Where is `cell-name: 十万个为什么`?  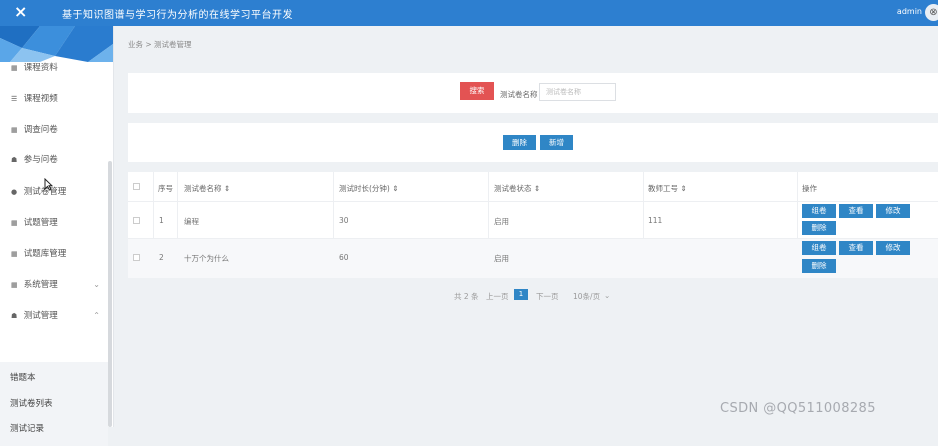 cell-name: 十万个为什么 is located at coordinates (206, 258).